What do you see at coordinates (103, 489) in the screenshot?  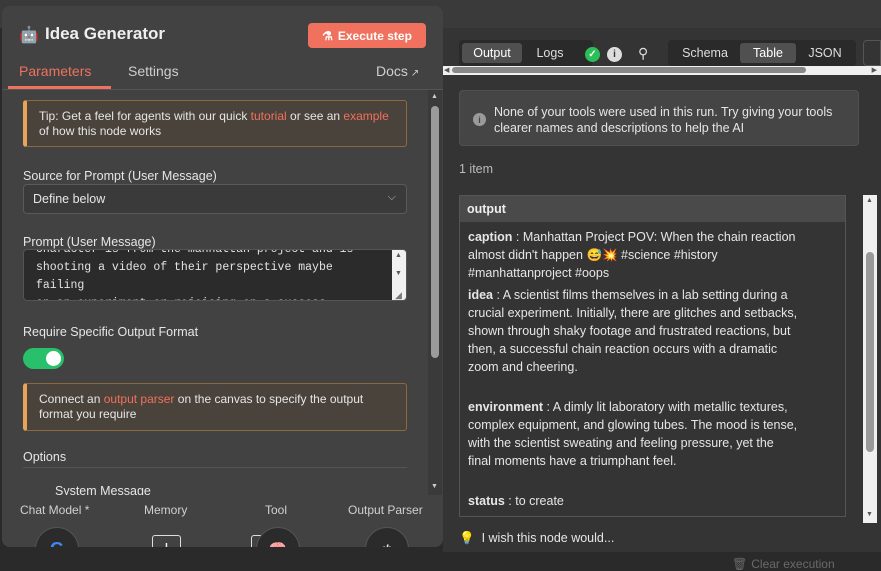 I see `system-message-option: System Message` at bounding box center [103, 489].